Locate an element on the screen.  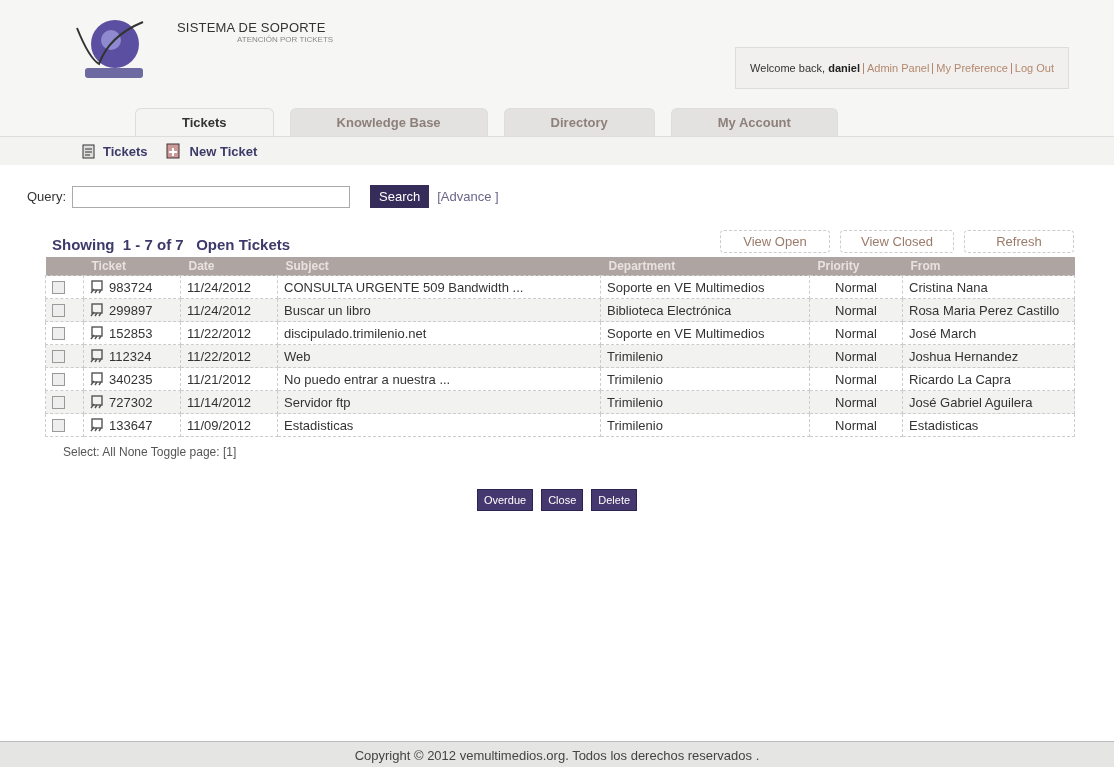
subnav-link: New Ticket is located at coordinates (211, 151).